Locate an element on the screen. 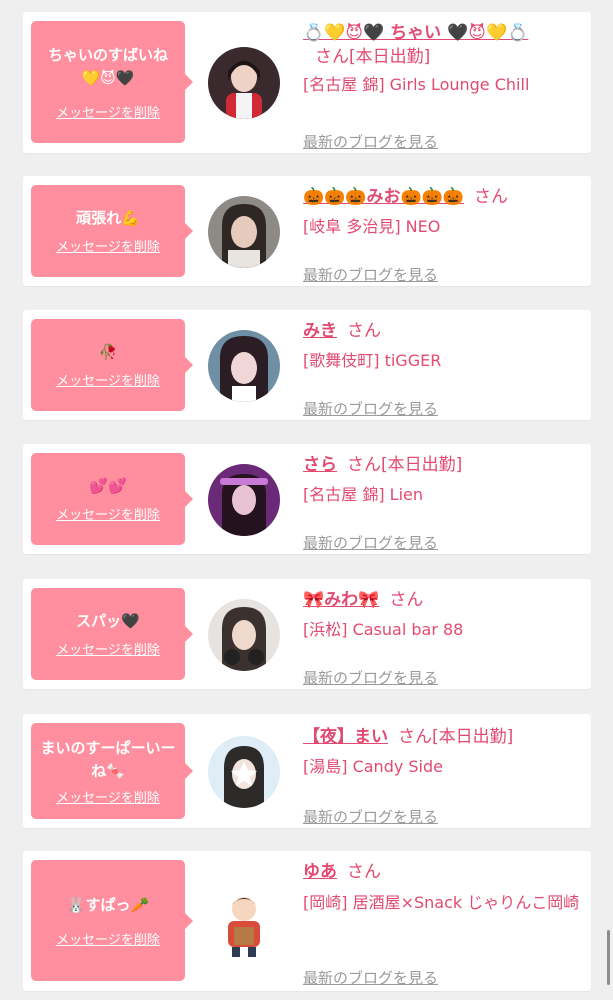 The height and width of the screenshot is (1000, 613). cast-info: みき さん [歌舞伎町] tiGGER 最新のブログを見る is located at coordinates (443, 368).